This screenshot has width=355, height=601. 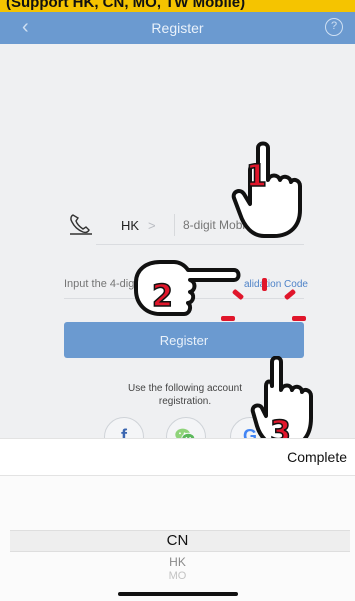 What do you see at coordinates (256, 176) in the screenshot?
I see `step-number-1: 1` at bounding box center [256, 176].